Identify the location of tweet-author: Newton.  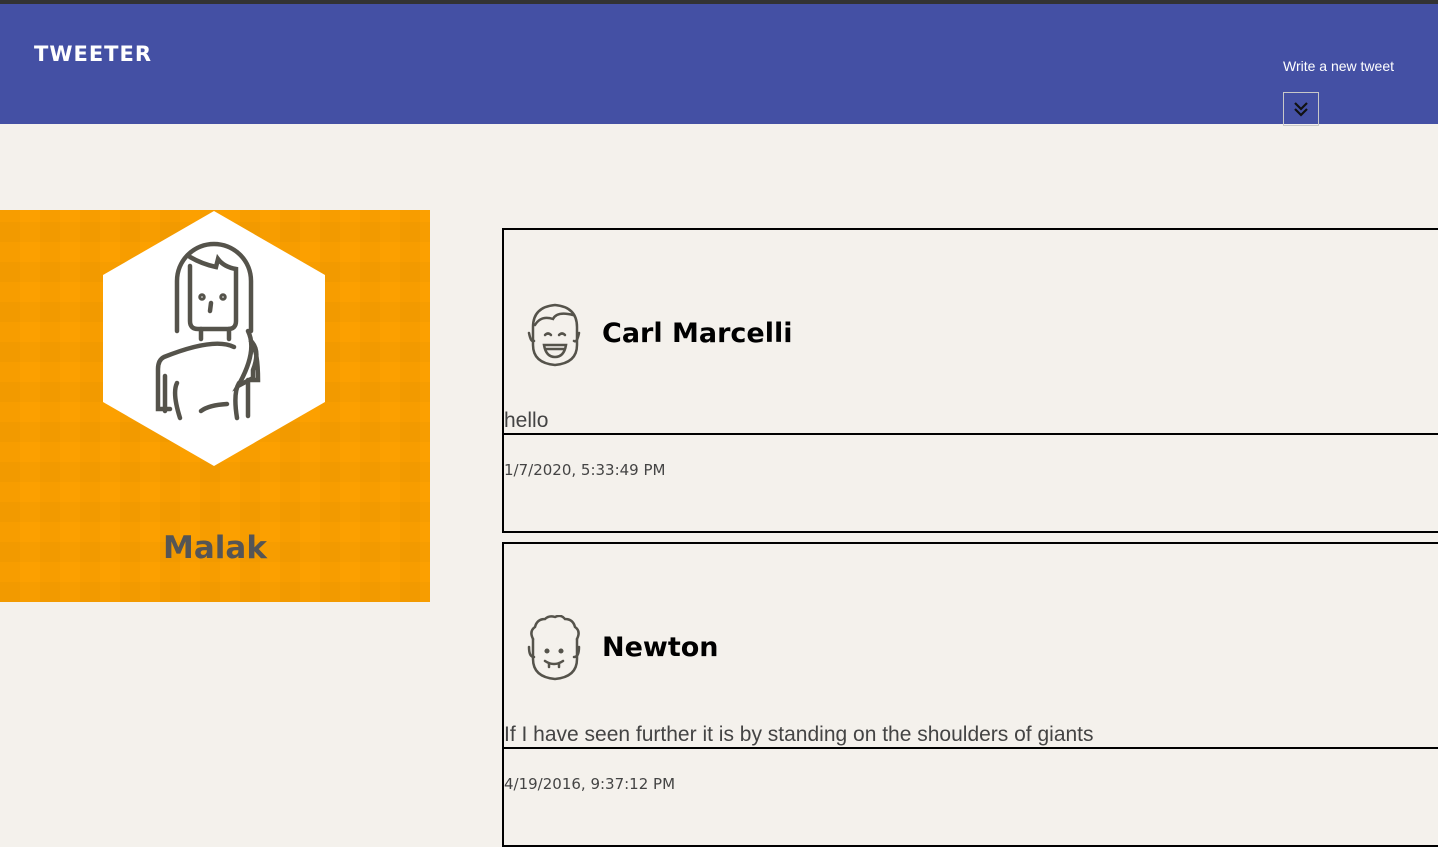
(660, 647).